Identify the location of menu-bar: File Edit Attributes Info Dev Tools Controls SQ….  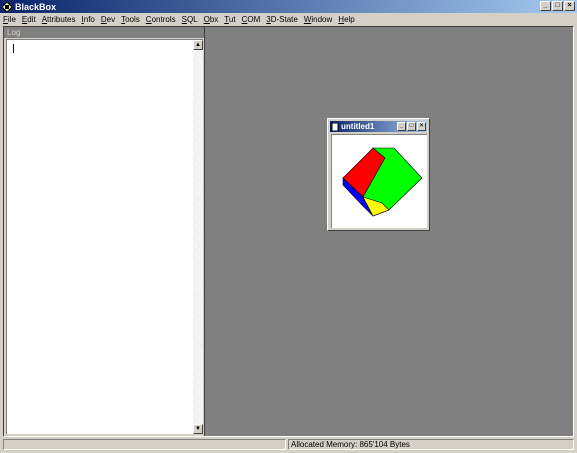
(288, 19).